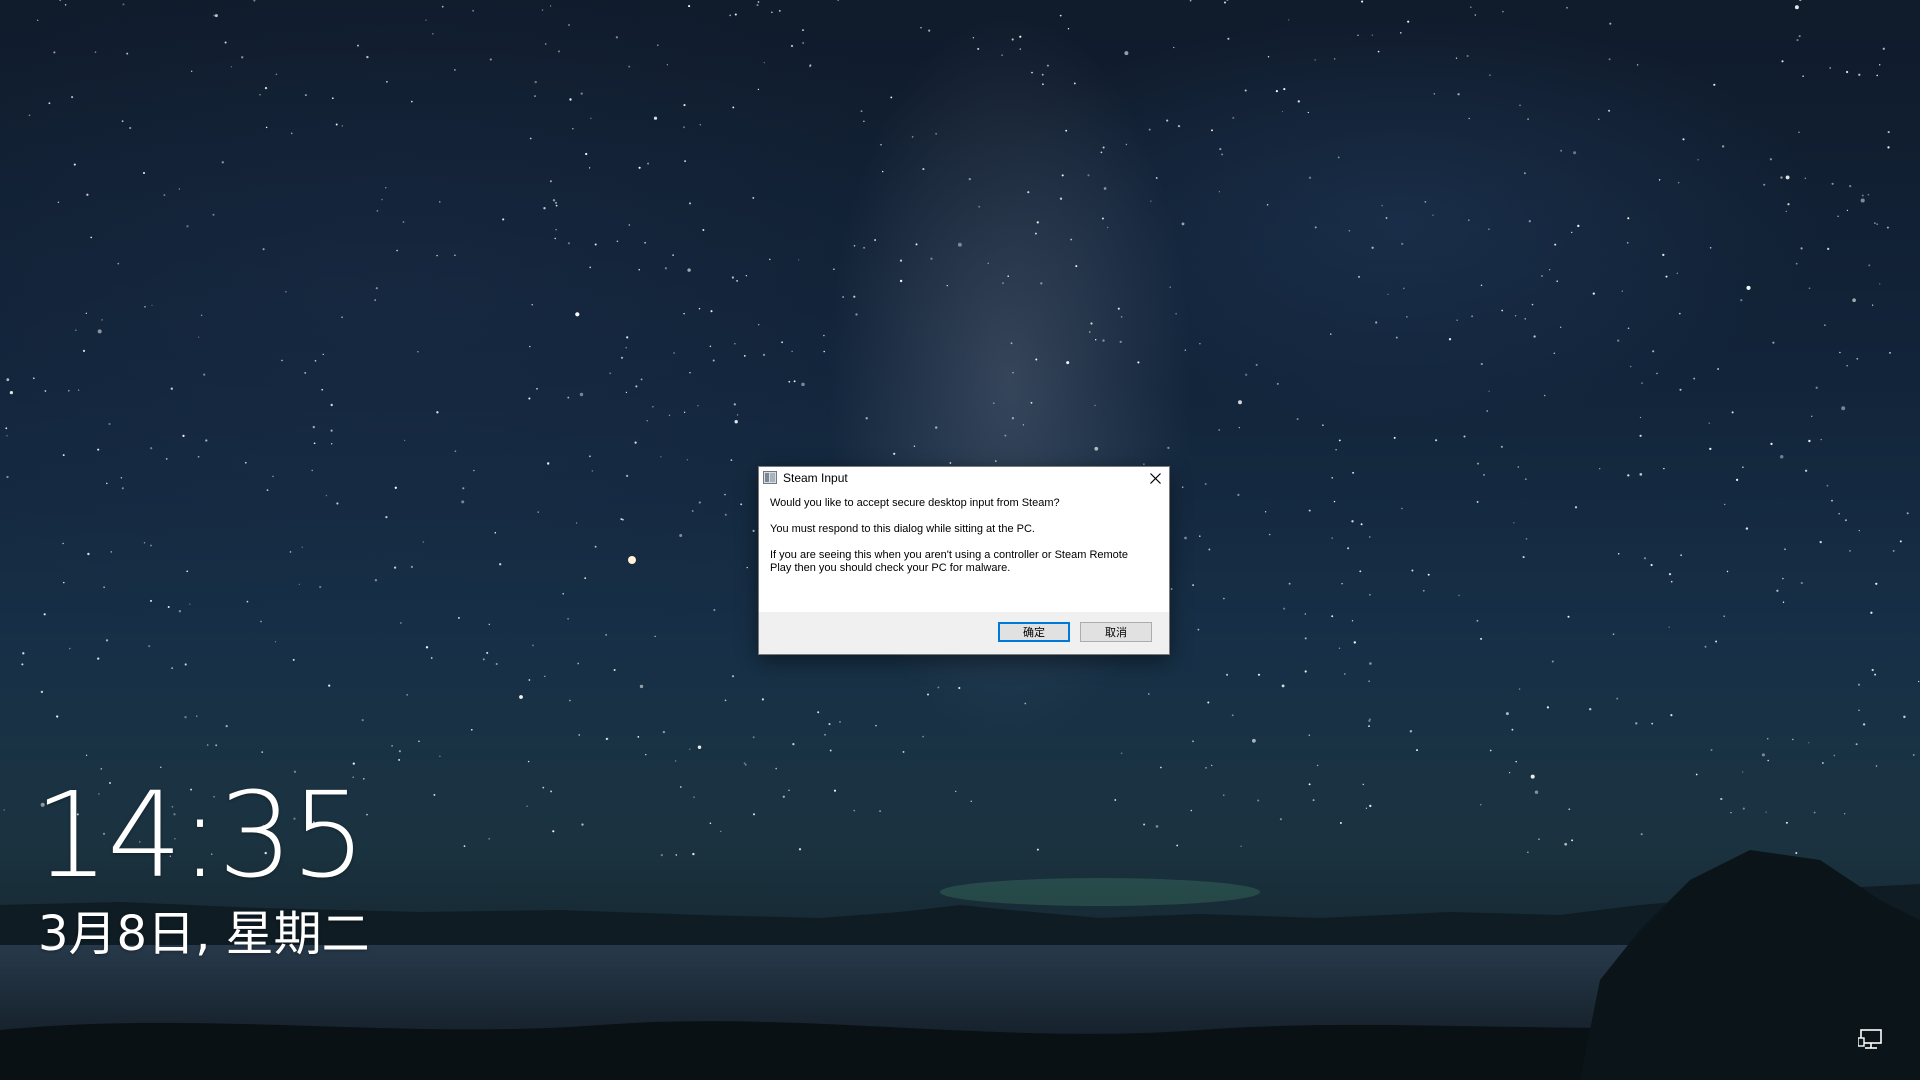  I want to click on network-icon, so click(1872, 1040).